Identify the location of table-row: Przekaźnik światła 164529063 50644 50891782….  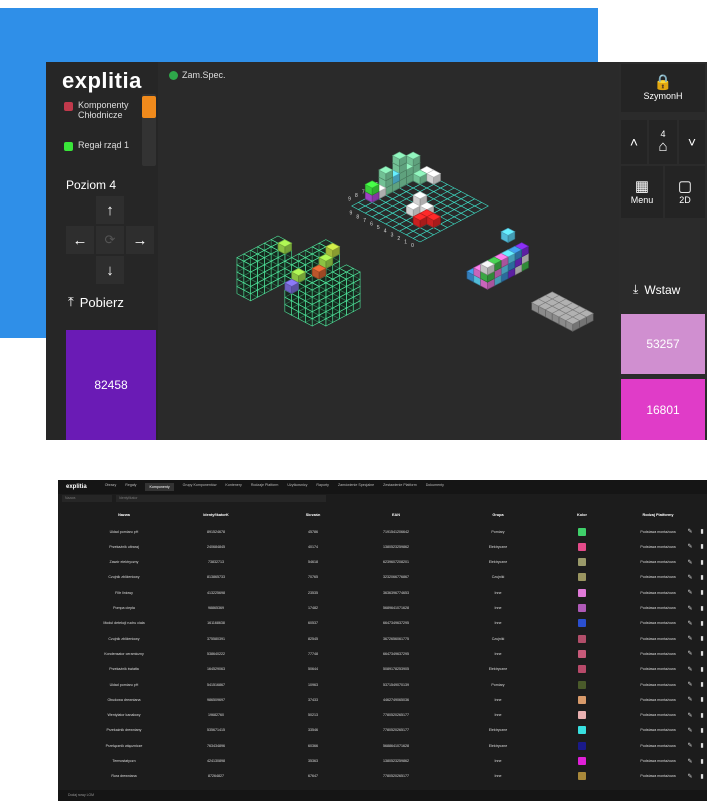
(382, 669).